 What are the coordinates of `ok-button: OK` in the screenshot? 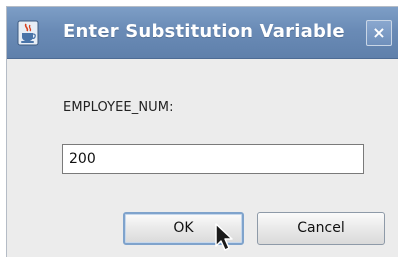 It's located at (183, 228).